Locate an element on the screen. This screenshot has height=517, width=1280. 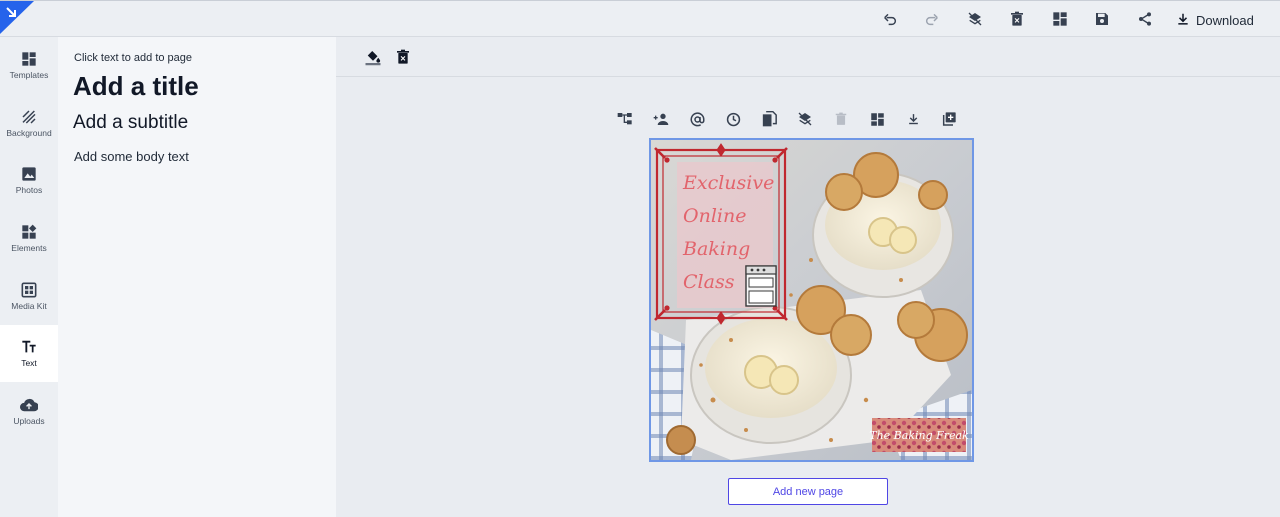
headline-line-1: Exclusive is located at coordinates (728, 183).